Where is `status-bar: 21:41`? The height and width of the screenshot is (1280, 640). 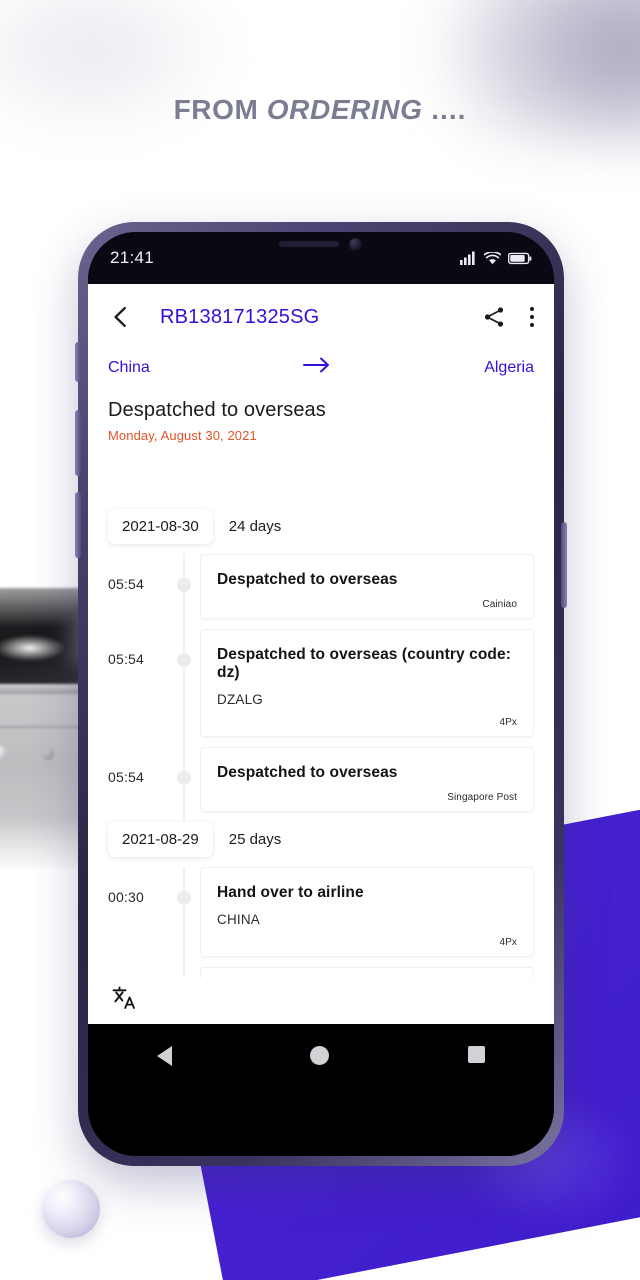
status-bar: 21:41 is located at coordinates (321, 258).